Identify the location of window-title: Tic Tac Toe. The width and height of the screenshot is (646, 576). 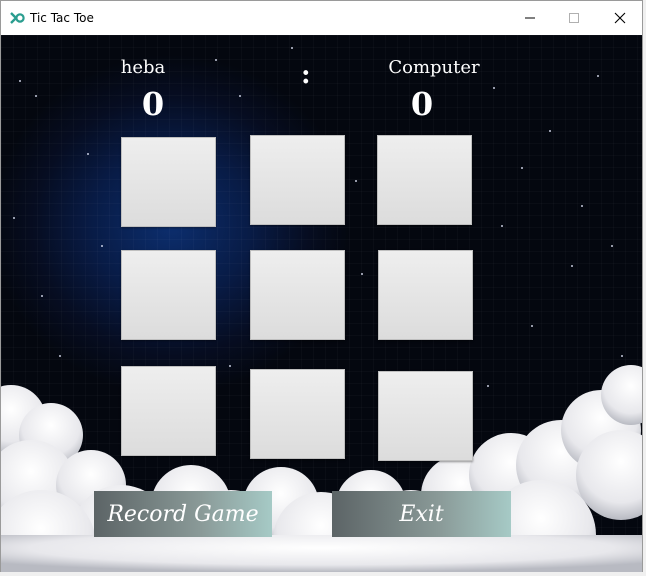
(62, 18).